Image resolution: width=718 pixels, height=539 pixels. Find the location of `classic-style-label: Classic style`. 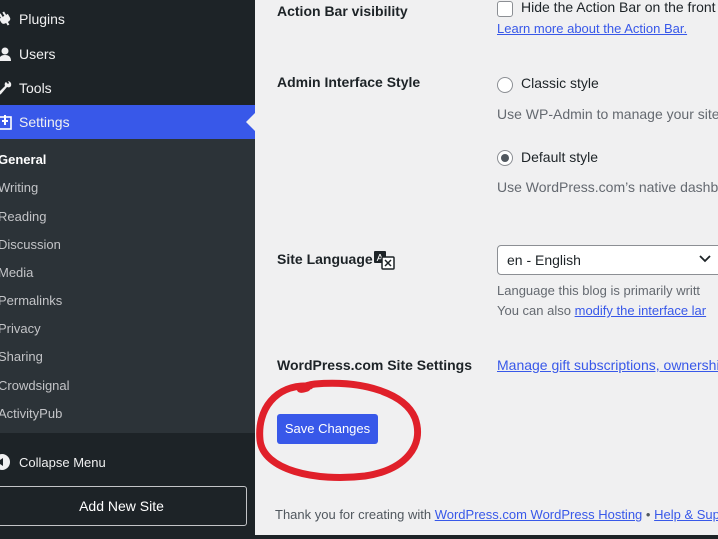

classic-style-label: Classic style is located at coordinates (560, 83).